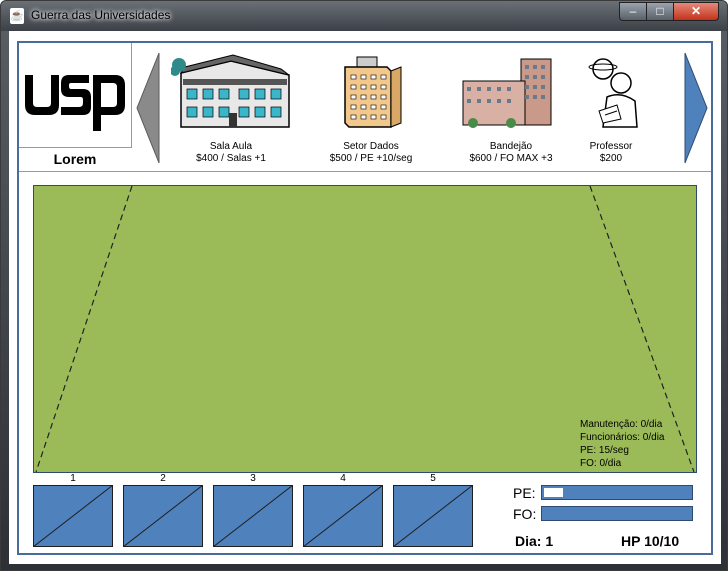 This screenshot has width=728, height=571. What do you see at coordinates (231, 146) in the screenshot?
I see `shop-item-name: Sala Aula` at bounding box center [231, 146].